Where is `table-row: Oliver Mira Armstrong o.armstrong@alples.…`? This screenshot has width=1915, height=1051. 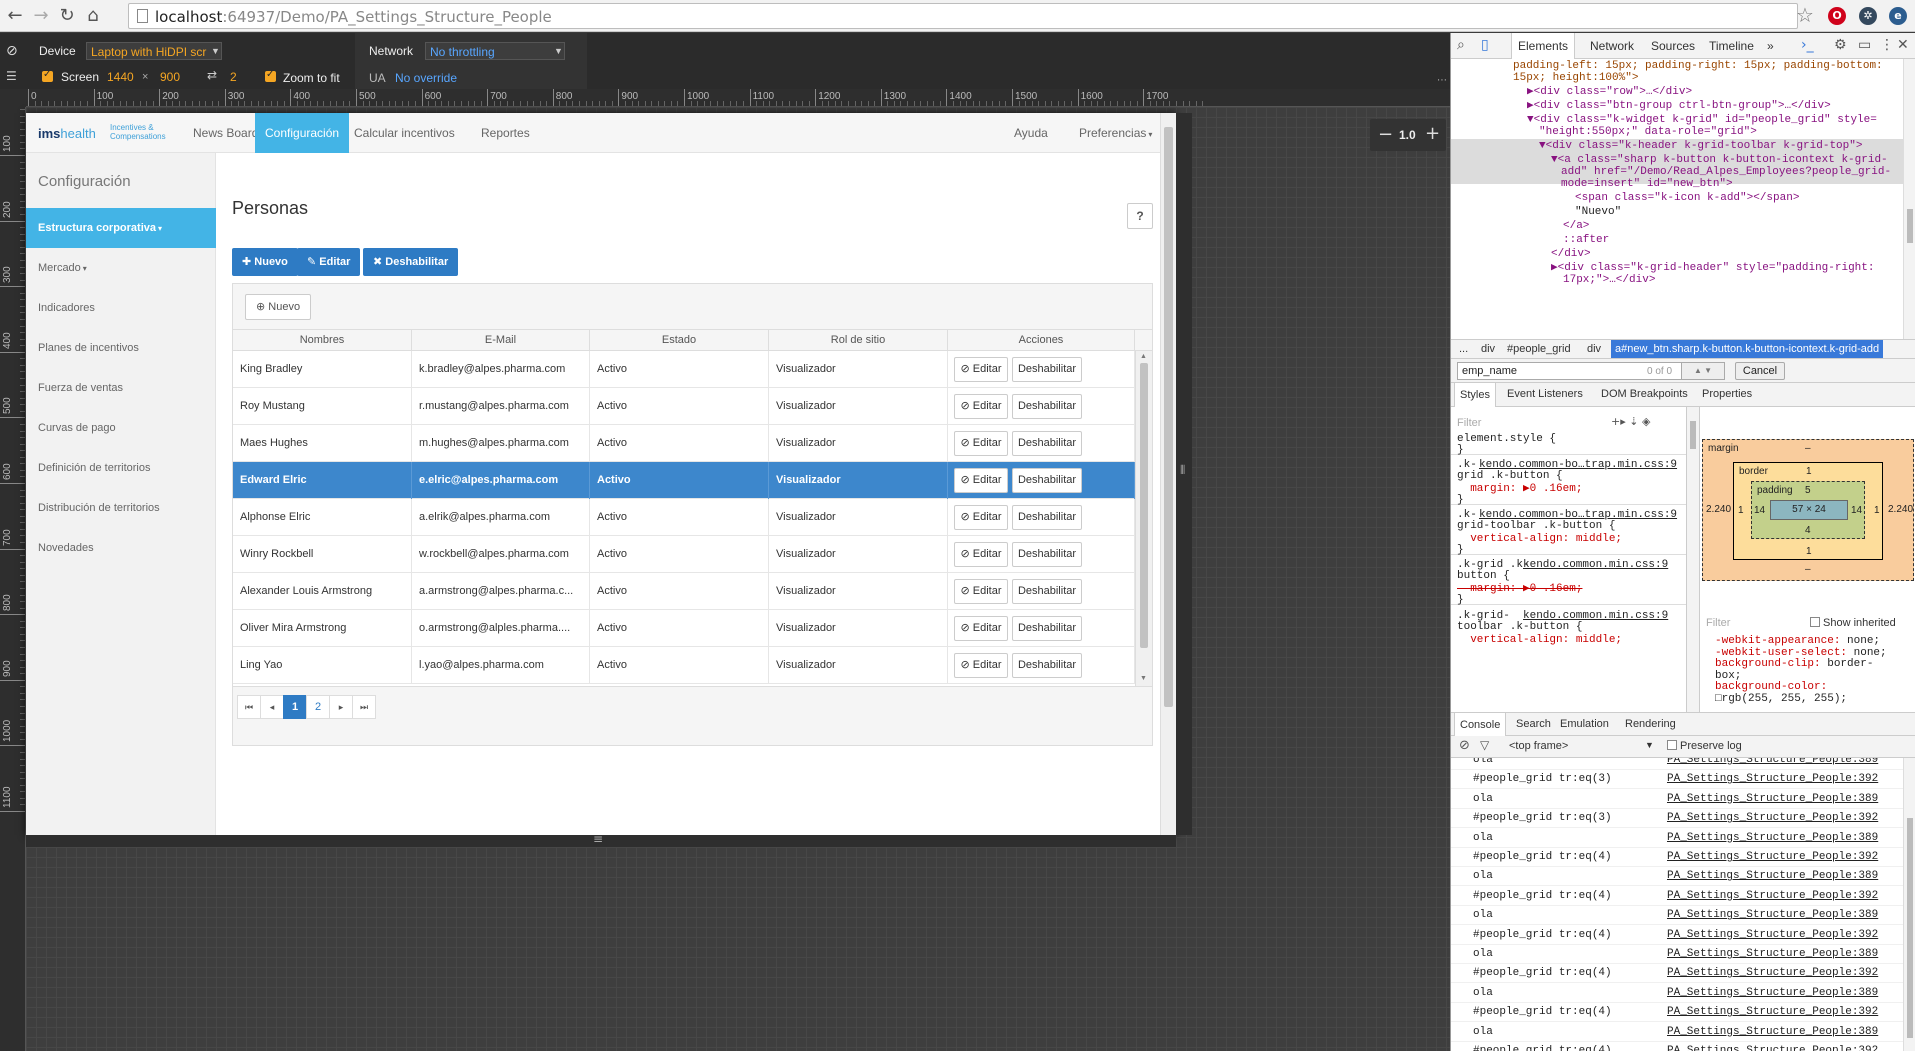
table-row: Oliver Mira Armstrong o.armstrong@alples.… is located at coordinates (684, 628).